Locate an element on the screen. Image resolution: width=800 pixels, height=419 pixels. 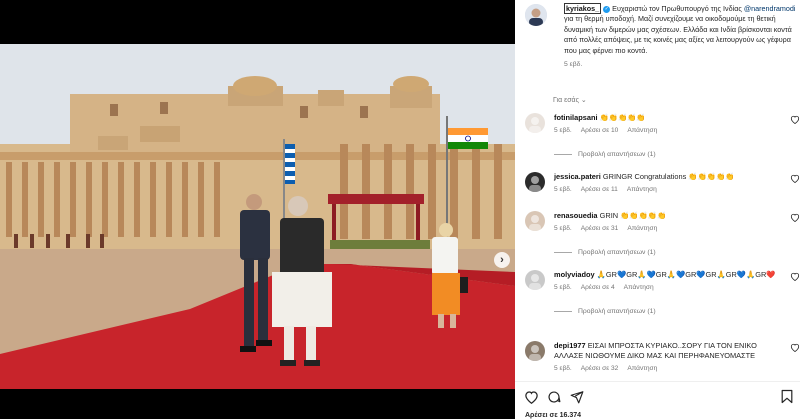
caption-time: 5 εβδ. is located at coordinates (573, 65).